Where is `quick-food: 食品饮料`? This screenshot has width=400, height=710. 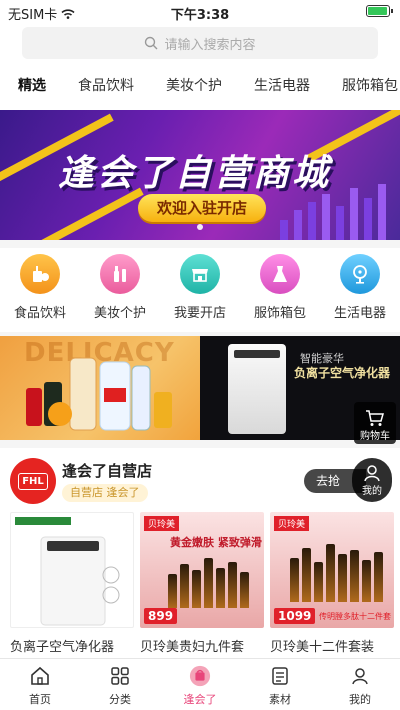
quick-food: 食品饮料 is located at coordinates (40, 290).